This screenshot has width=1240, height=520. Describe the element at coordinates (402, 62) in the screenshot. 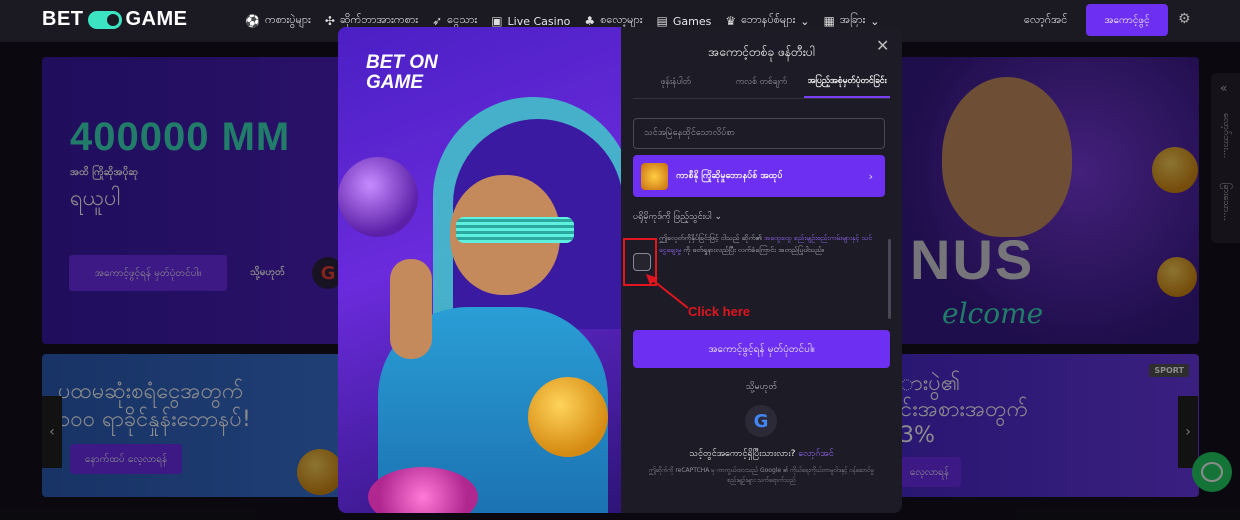

I see `modal-logo-line: BET ON` at that location.